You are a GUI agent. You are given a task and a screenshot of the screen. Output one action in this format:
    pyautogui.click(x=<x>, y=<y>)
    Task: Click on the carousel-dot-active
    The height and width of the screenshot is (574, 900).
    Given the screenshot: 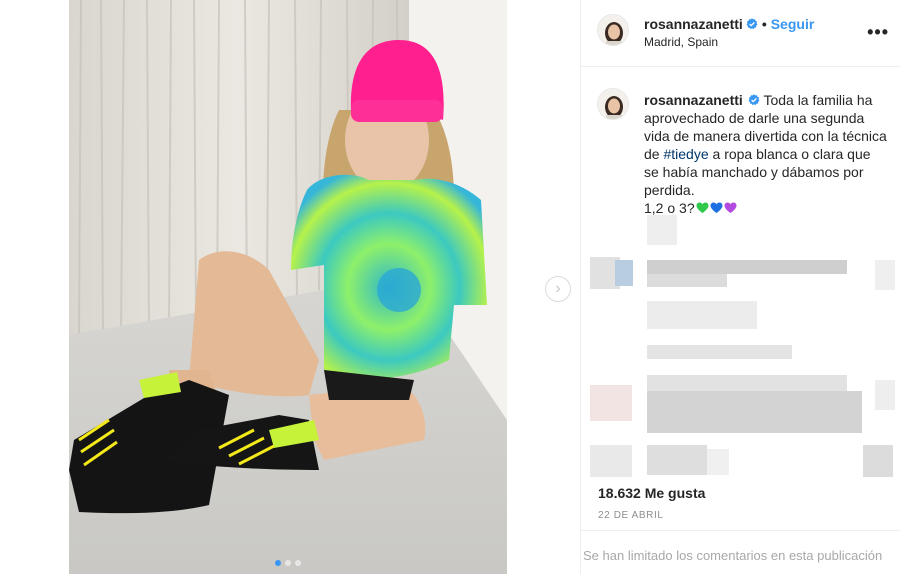 What is the action you would take?
    pyautogui.click(x=278, y=563)
    